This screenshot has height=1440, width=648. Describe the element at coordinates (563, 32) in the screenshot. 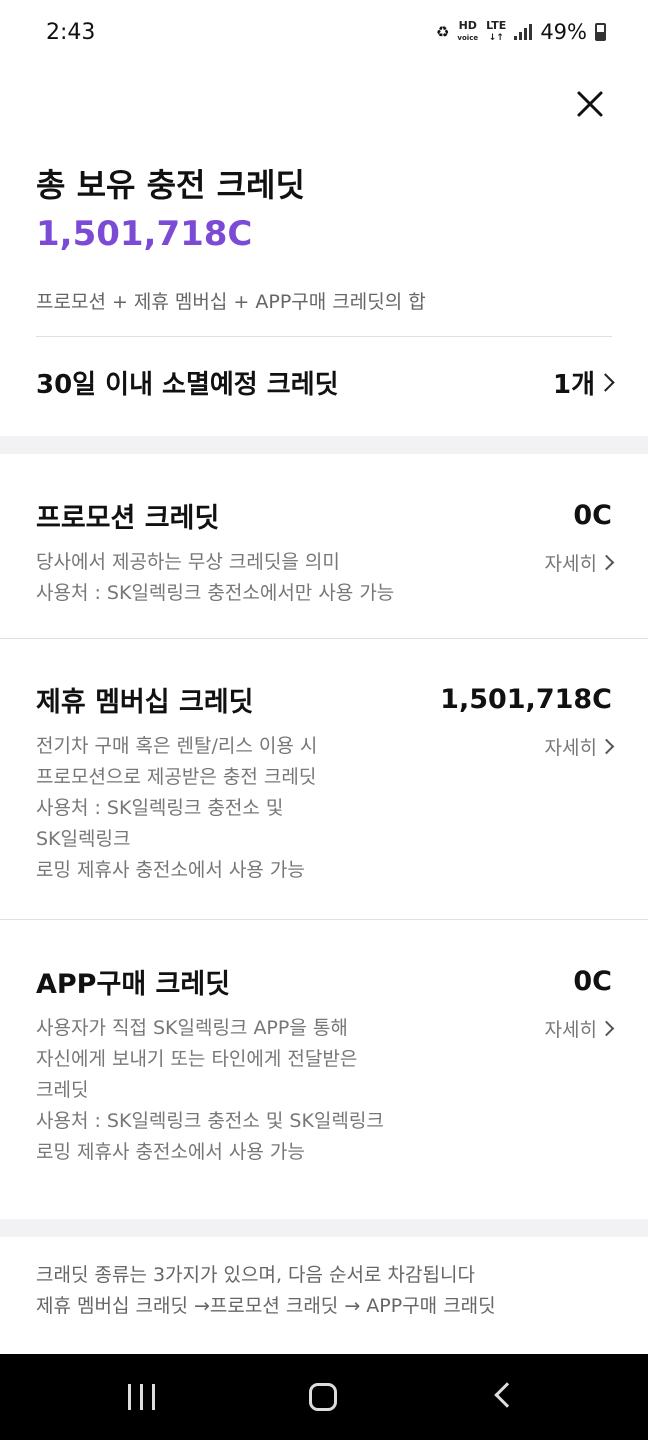

I see `battery-percent: 49%` at that location.